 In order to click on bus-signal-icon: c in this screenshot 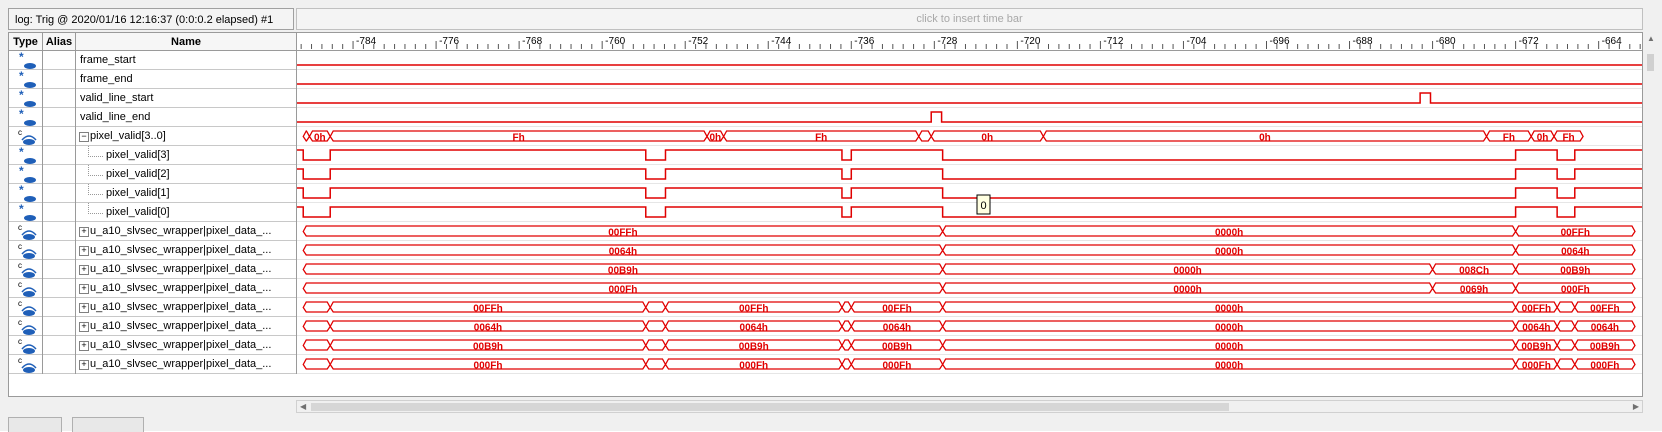, I will do `click(27, 307)`.